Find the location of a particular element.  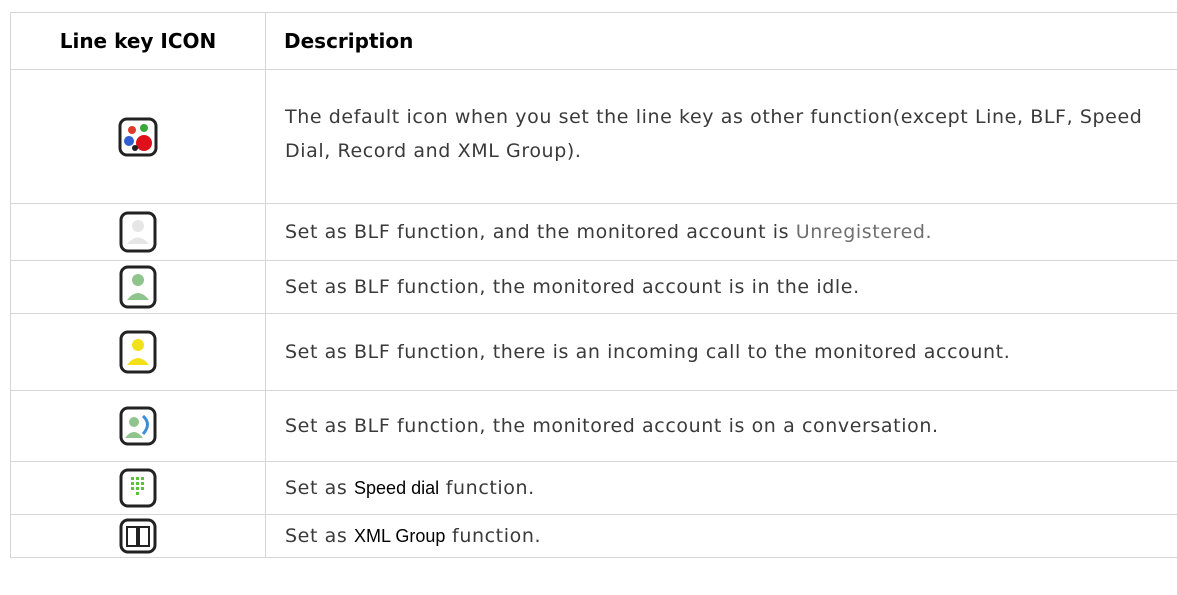

table-row: Set as XML Group function. is located at coordinates (593, 536).